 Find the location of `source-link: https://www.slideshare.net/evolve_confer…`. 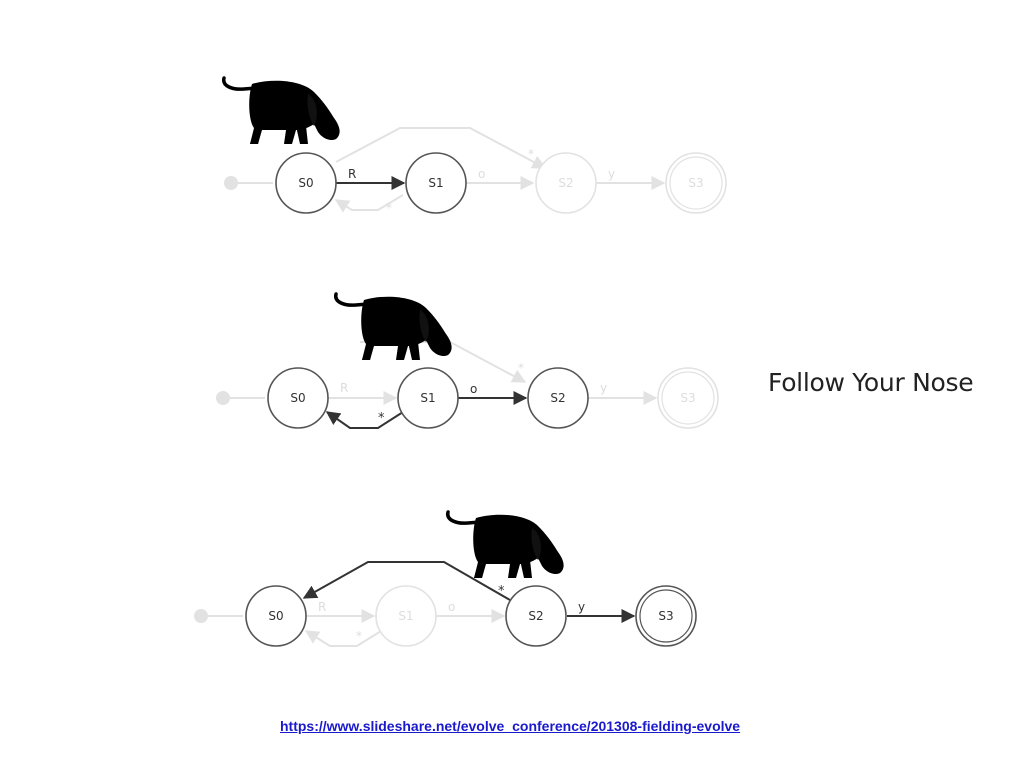

source-link: https://www.slideshare.net/evolve_confer… is located at coordinates (510, 726).